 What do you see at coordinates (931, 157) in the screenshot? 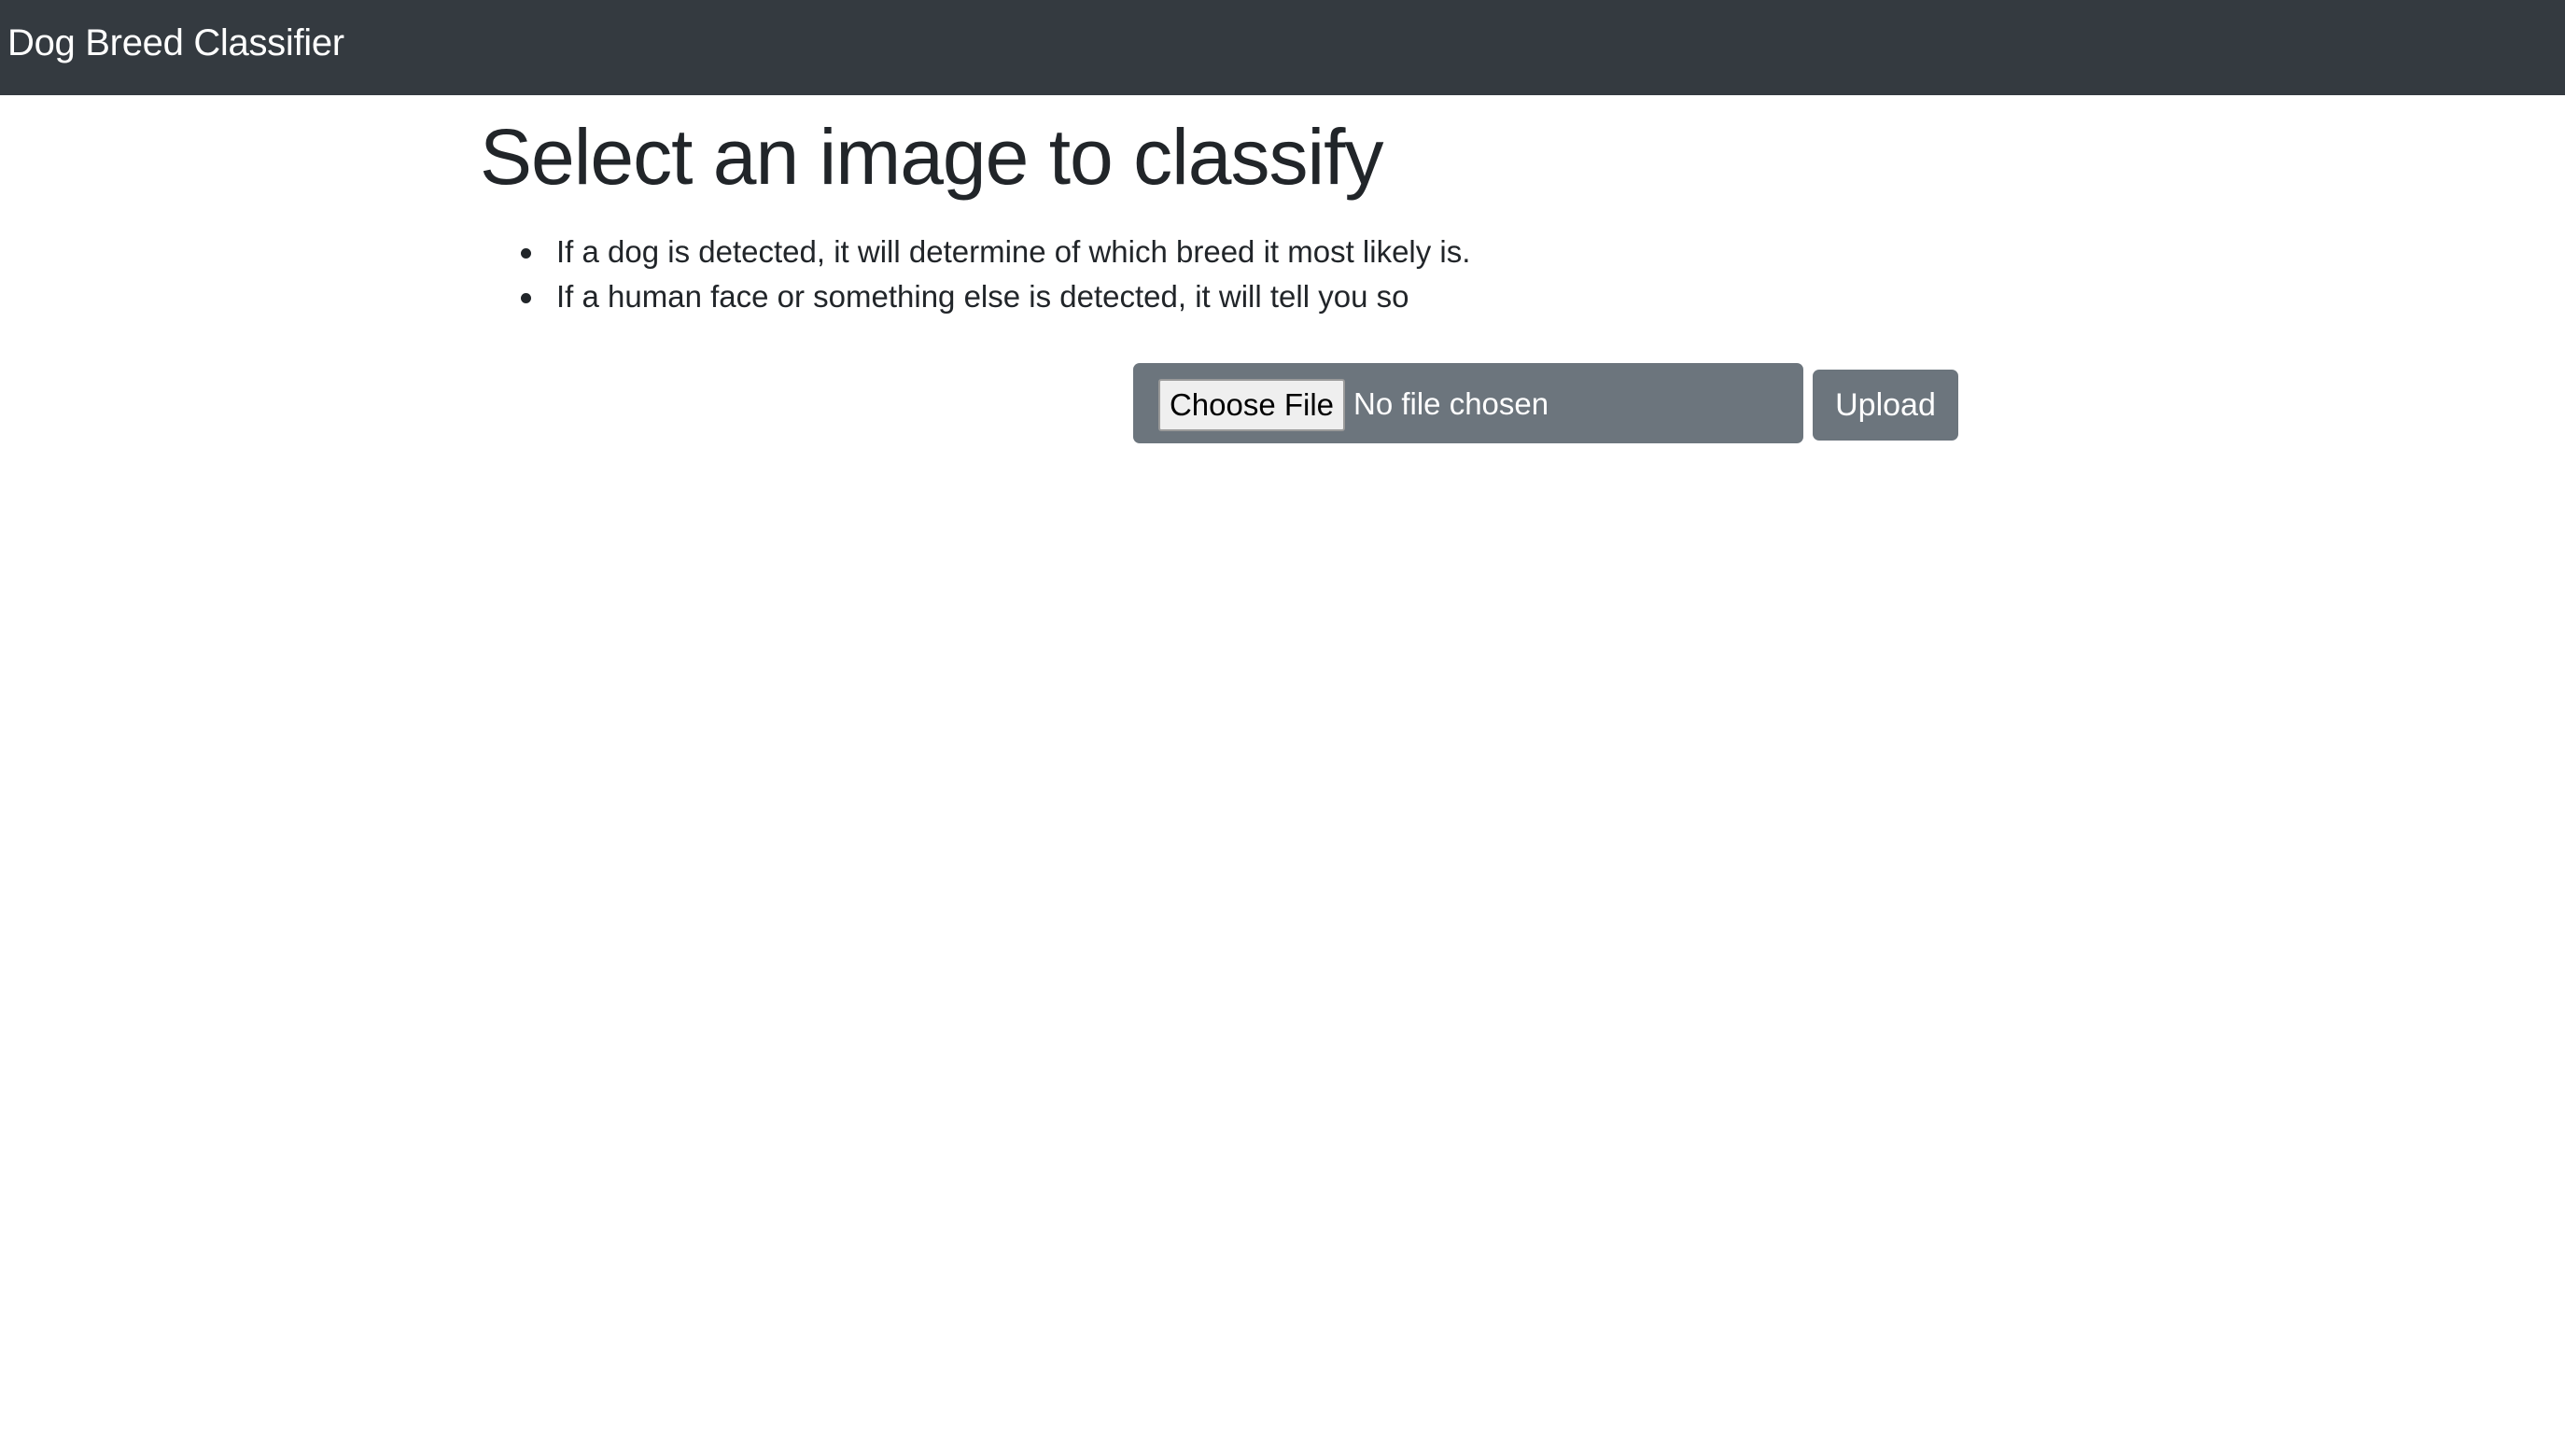
I see `page-title: Select an image to classify` at bounding box center [931, 157].